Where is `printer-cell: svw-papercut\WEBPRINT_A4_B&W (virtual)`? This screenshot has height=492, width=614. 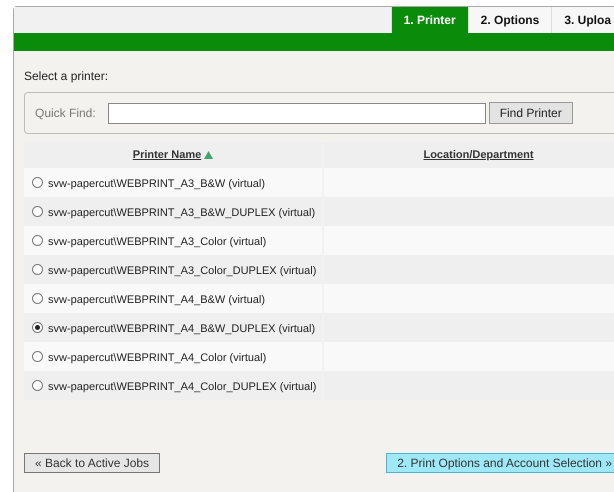 printer-cell: svw-papercut\WEBPRINT_A4_B&W (virtual) is located at coordinates (173, 298).